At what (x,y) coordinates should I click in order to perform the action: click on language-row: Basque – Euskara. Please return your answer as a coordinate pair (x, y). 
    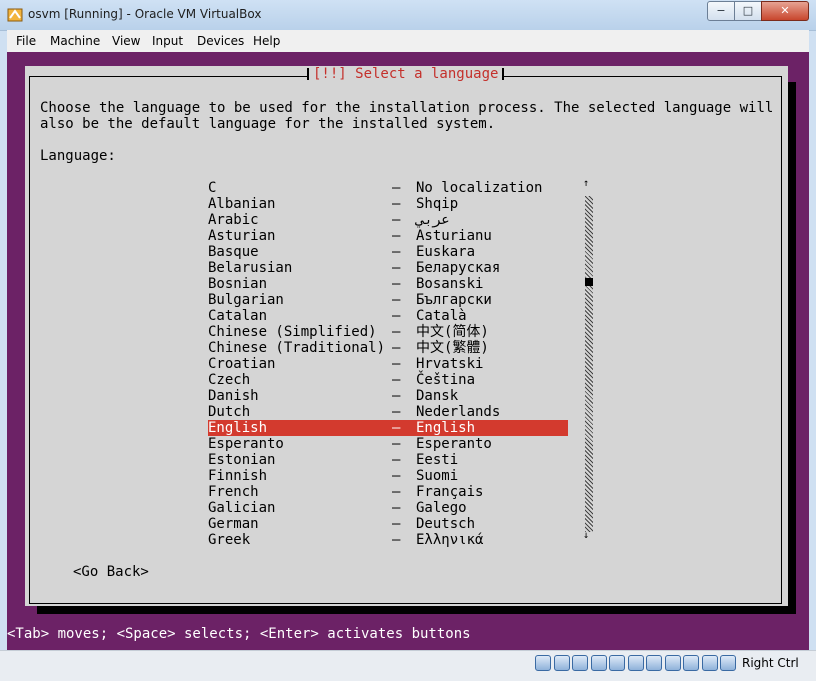
    Looking at the image, I should click on (388, 252).